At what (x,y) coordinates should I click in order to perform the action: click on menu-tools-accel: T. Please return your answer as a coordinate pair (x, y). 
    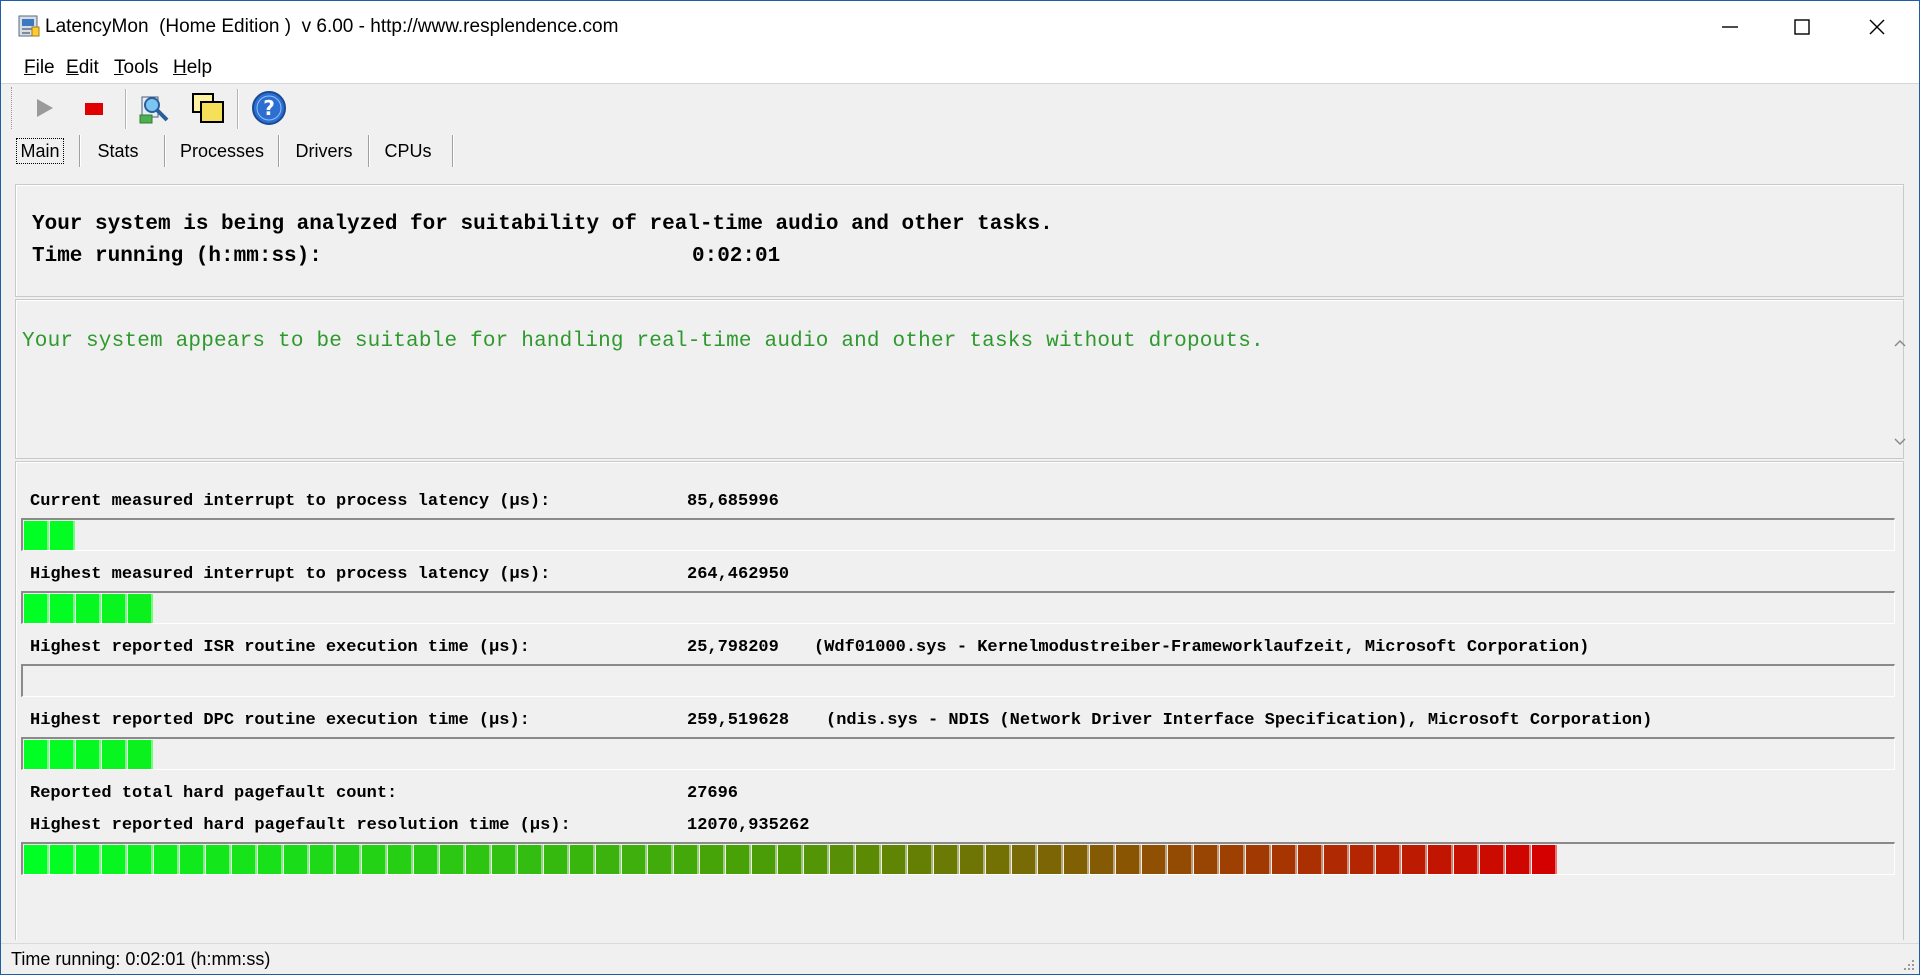
    Looking at the image, I should click on (119, 67).